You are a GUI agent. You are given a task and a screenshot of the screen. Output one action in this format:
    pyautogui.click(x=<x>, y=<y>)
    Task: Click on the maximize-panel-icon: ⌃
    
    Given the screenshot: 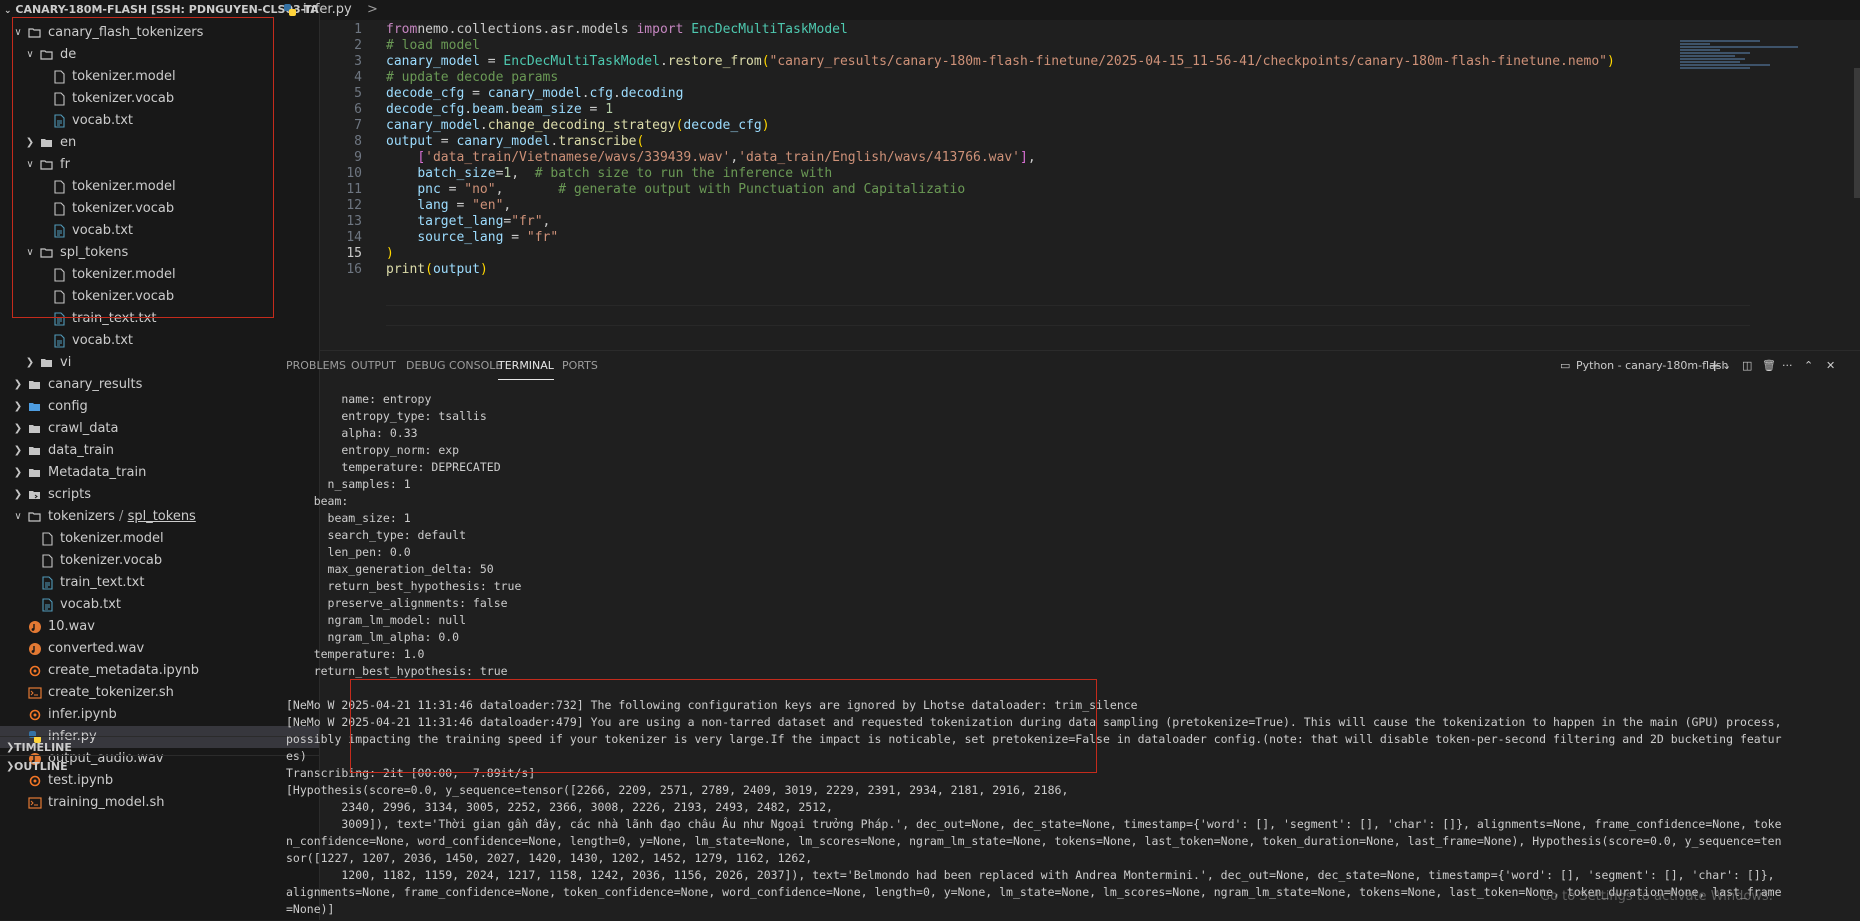 What is the action you would take?
    pyautogui.click(x=1808, y=366)
    